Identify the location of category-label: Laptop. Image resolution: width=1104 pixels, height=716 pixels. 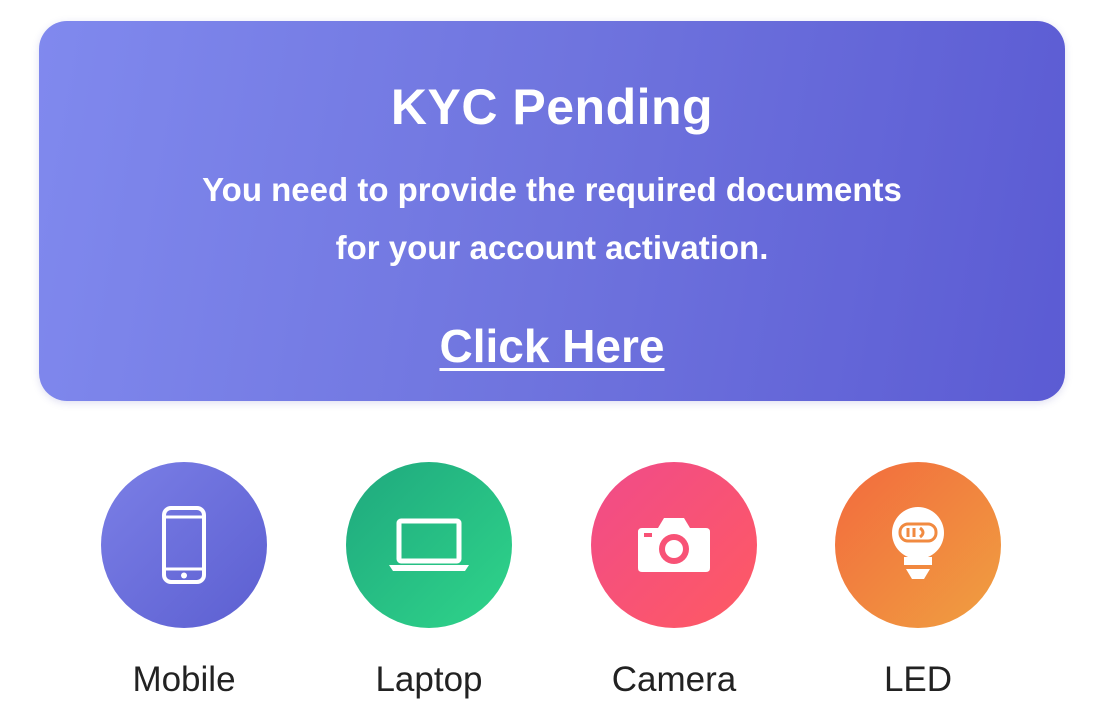
(429, 679).